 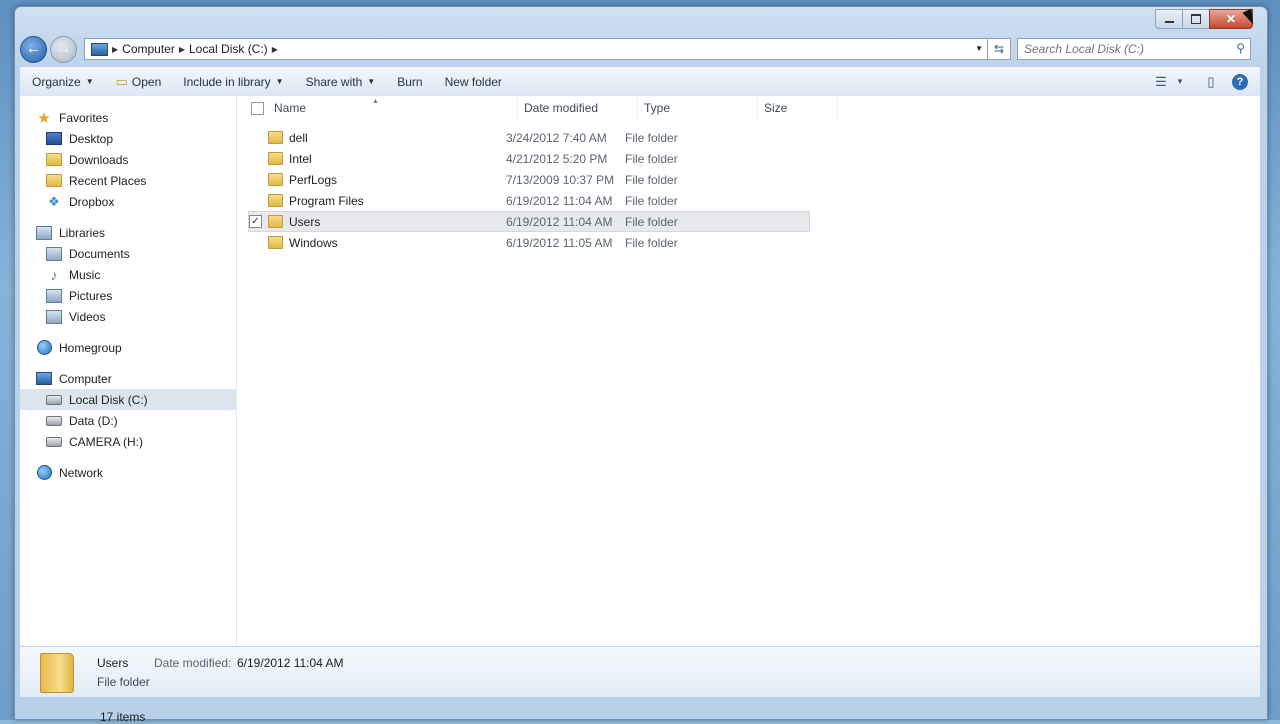 I want to click on sidebar-item-videos: Videos, so click(x=128, y=316).